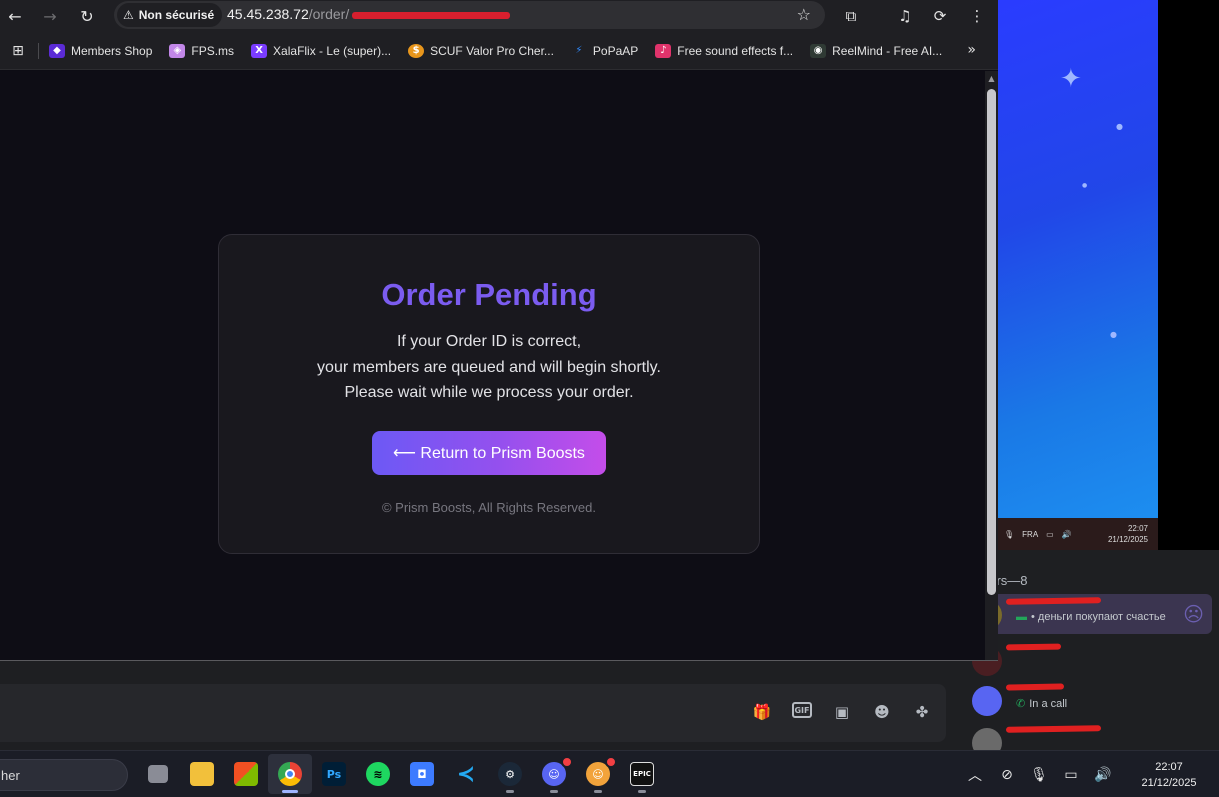 This screenshot has width=1219, height=797. I want to click on discord-message-input: 🎁 GIF ▣ ☻ ✤, so click(473, 713).